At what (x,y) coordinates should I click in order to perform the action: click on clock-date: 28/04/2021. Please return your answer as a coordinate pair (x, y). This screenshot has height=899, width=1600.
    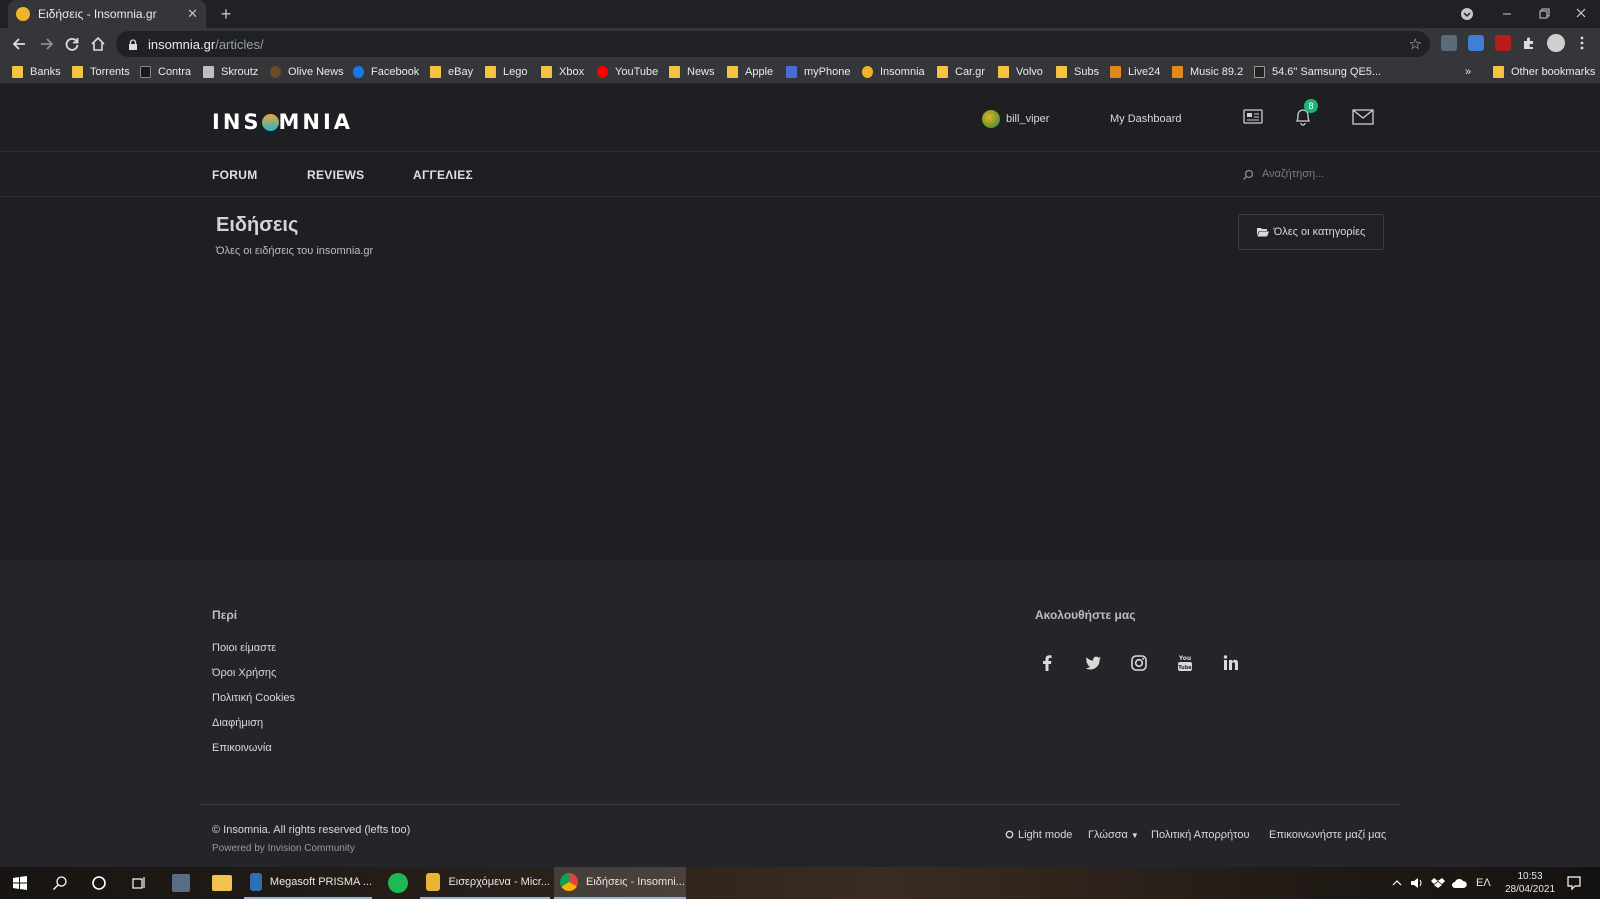
    Looking at the image, I should click on (1530, 889).